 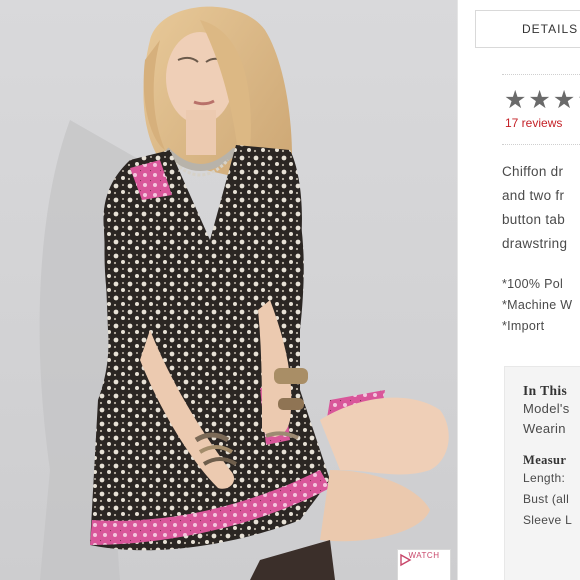 I want to click on spec-line: *Machine W, so click(x=537, y=305).